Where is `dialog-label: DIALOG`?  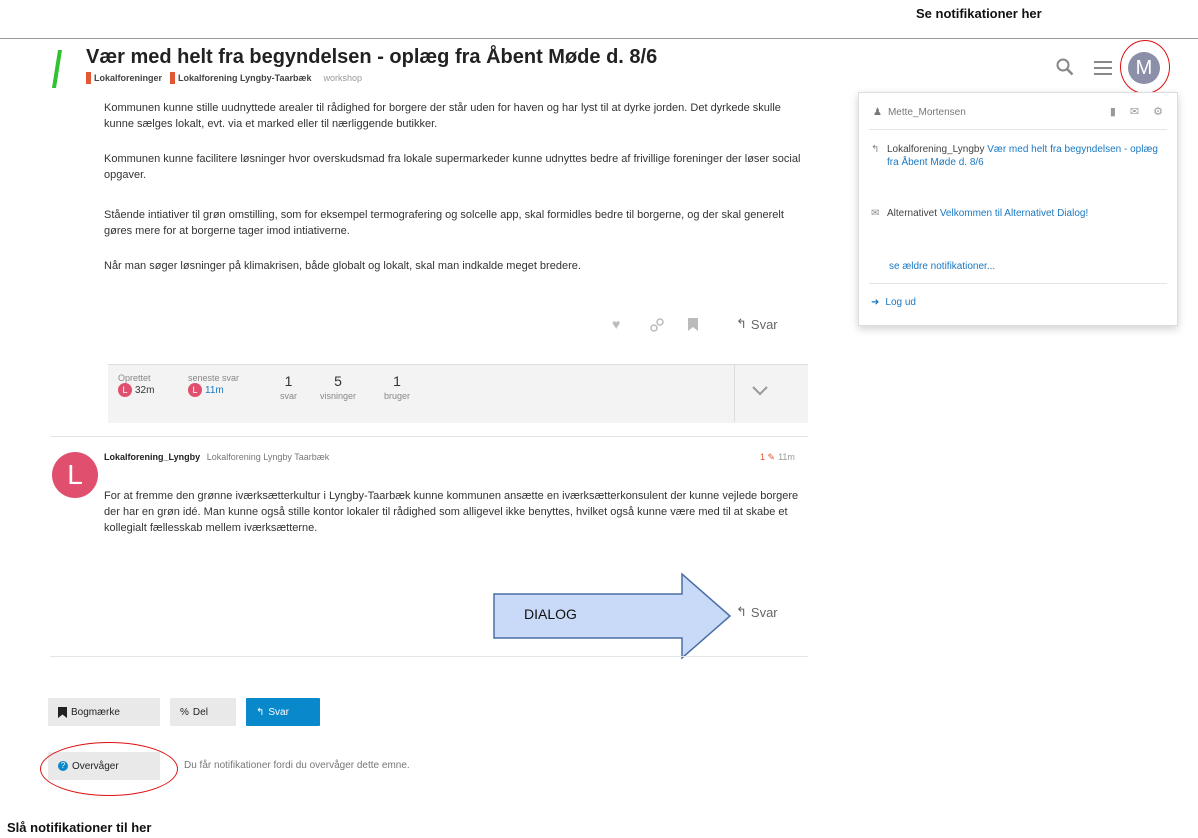
dialog-label: DIALOG is located at coordinates (550, 614).